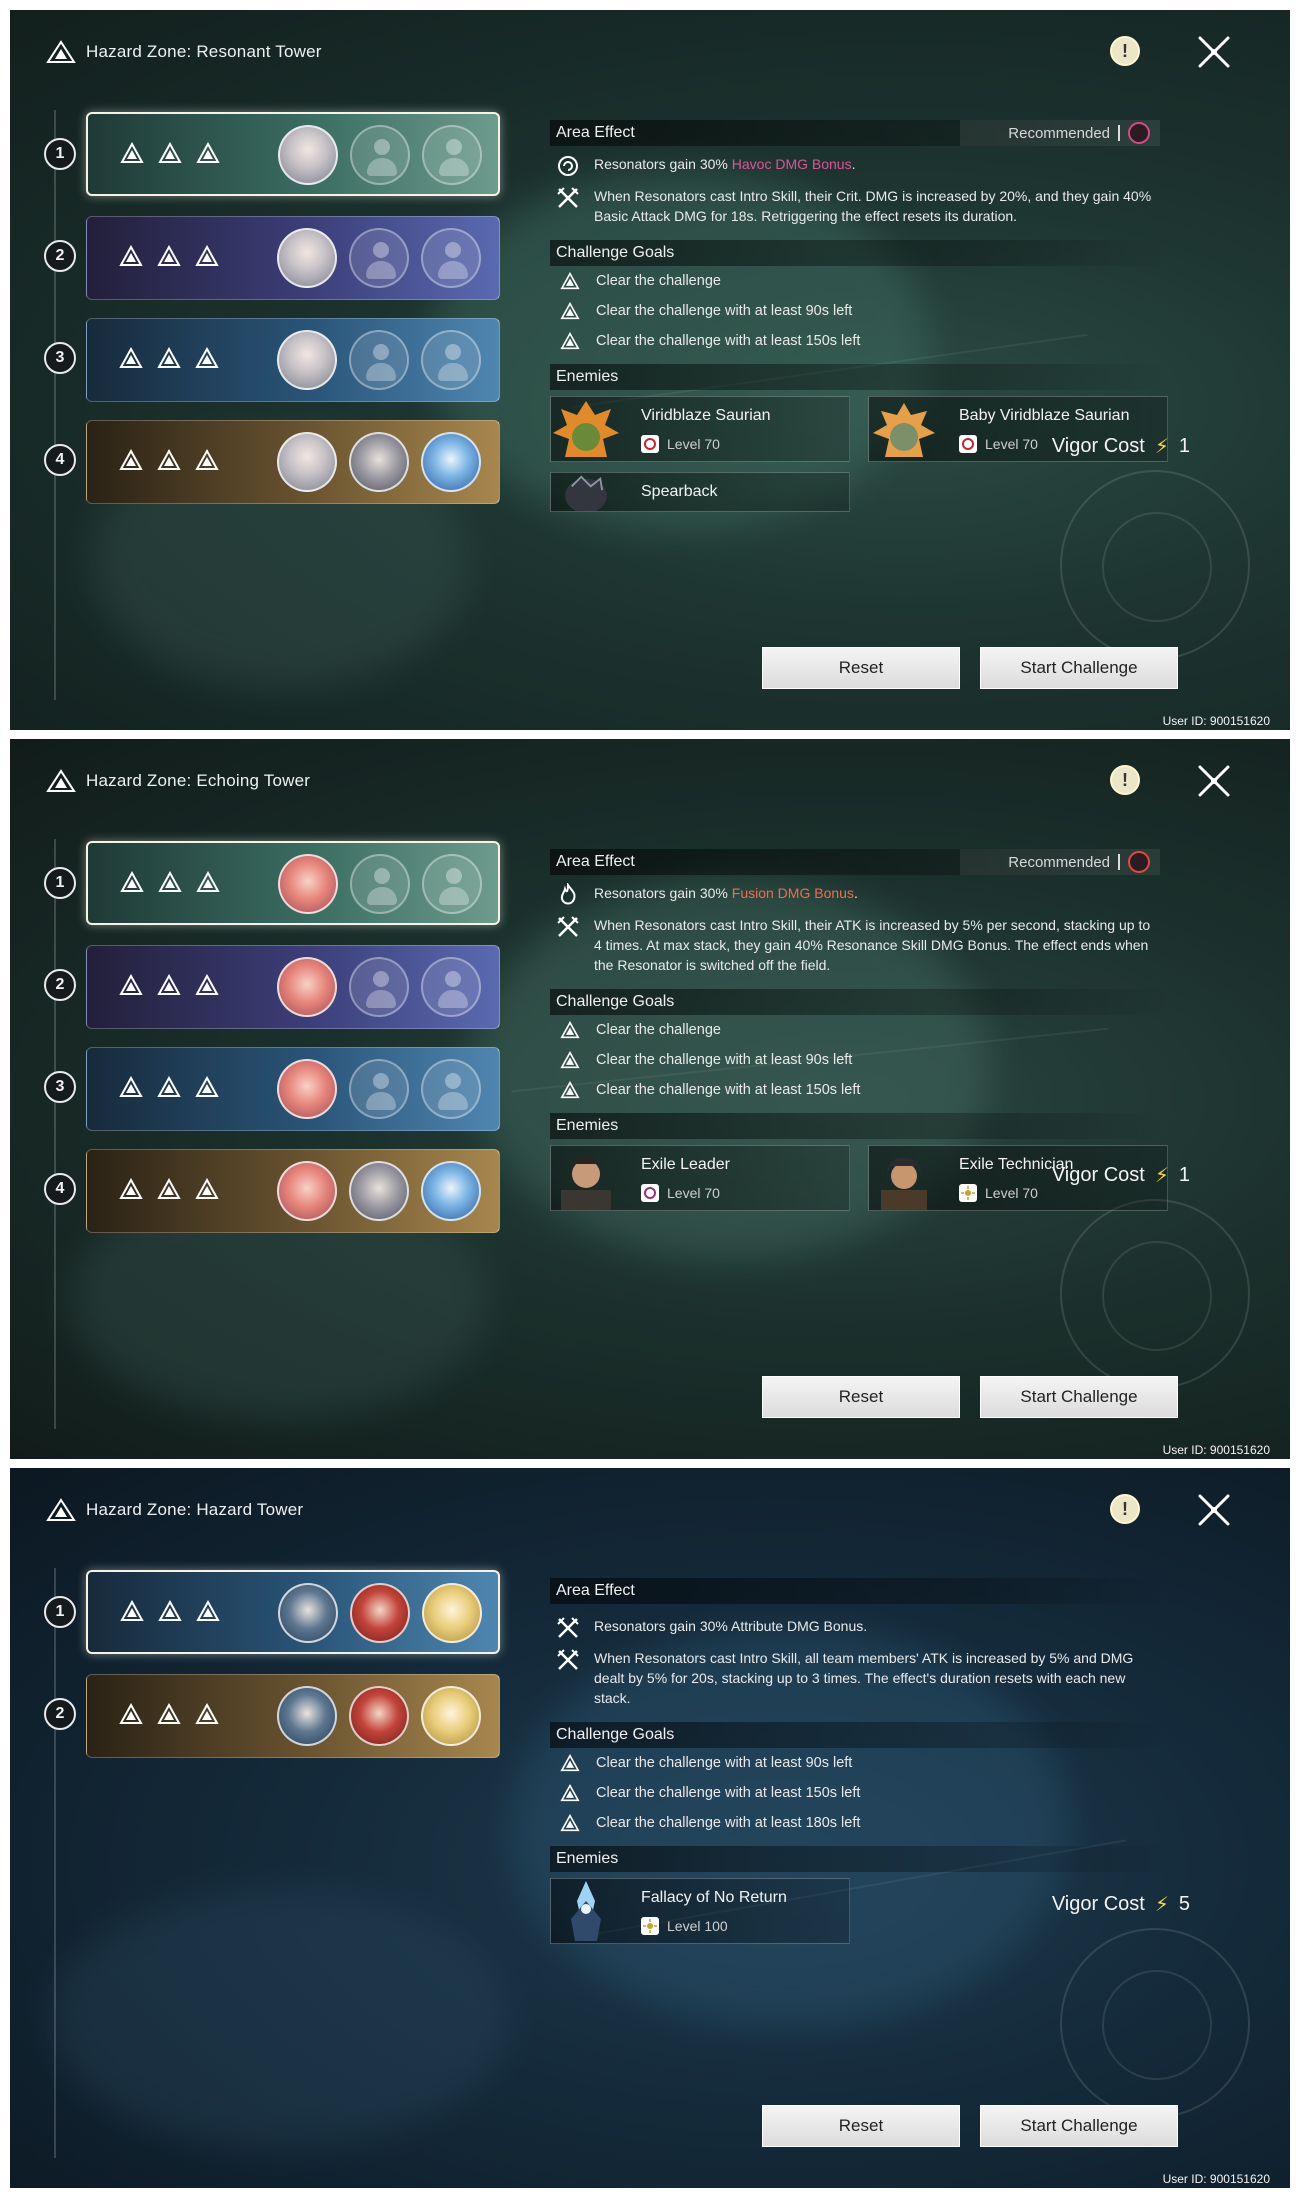 The width and height of the screenshot is (1300, 2200). What do you see at coordinates (863, 166) in the screenshot?
I see `area-effect-line: Resonators gain 30% Havoc DMG Bonus.` at bounding box center [863, 166].